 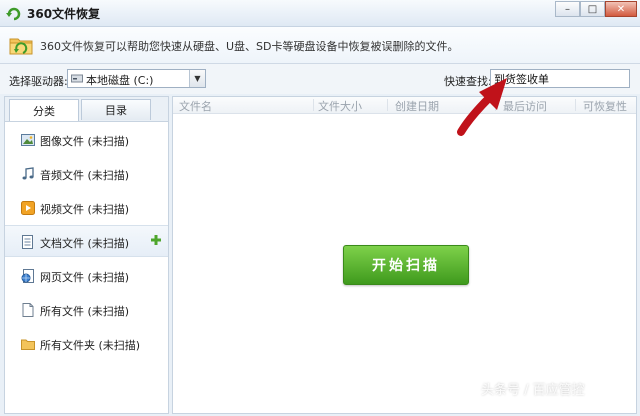 I want to click on column-header-size: 文件大小, so click(x=340, y=106).